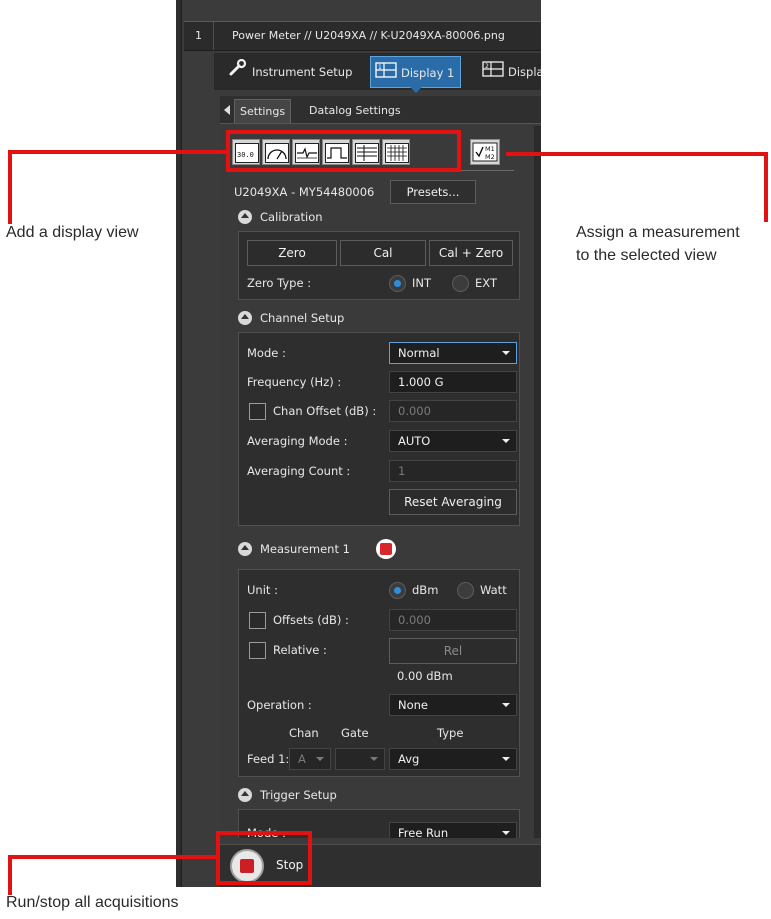 The height and width of the screenshot is (919, 771). I want to click on sub-tab-bar: Settings Datalog Settings, so click(380, 110).